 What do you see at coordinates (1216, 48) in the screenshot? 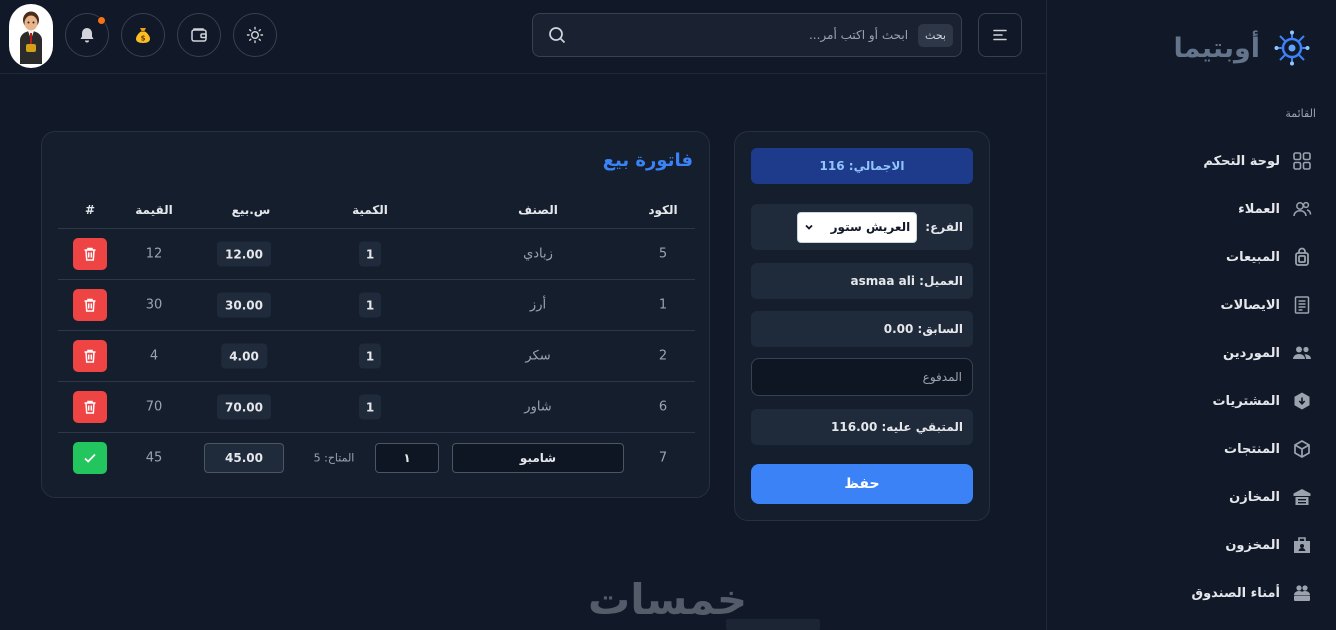
I see `brand-name: أوبتيما` at bounding box center [1216, 48].